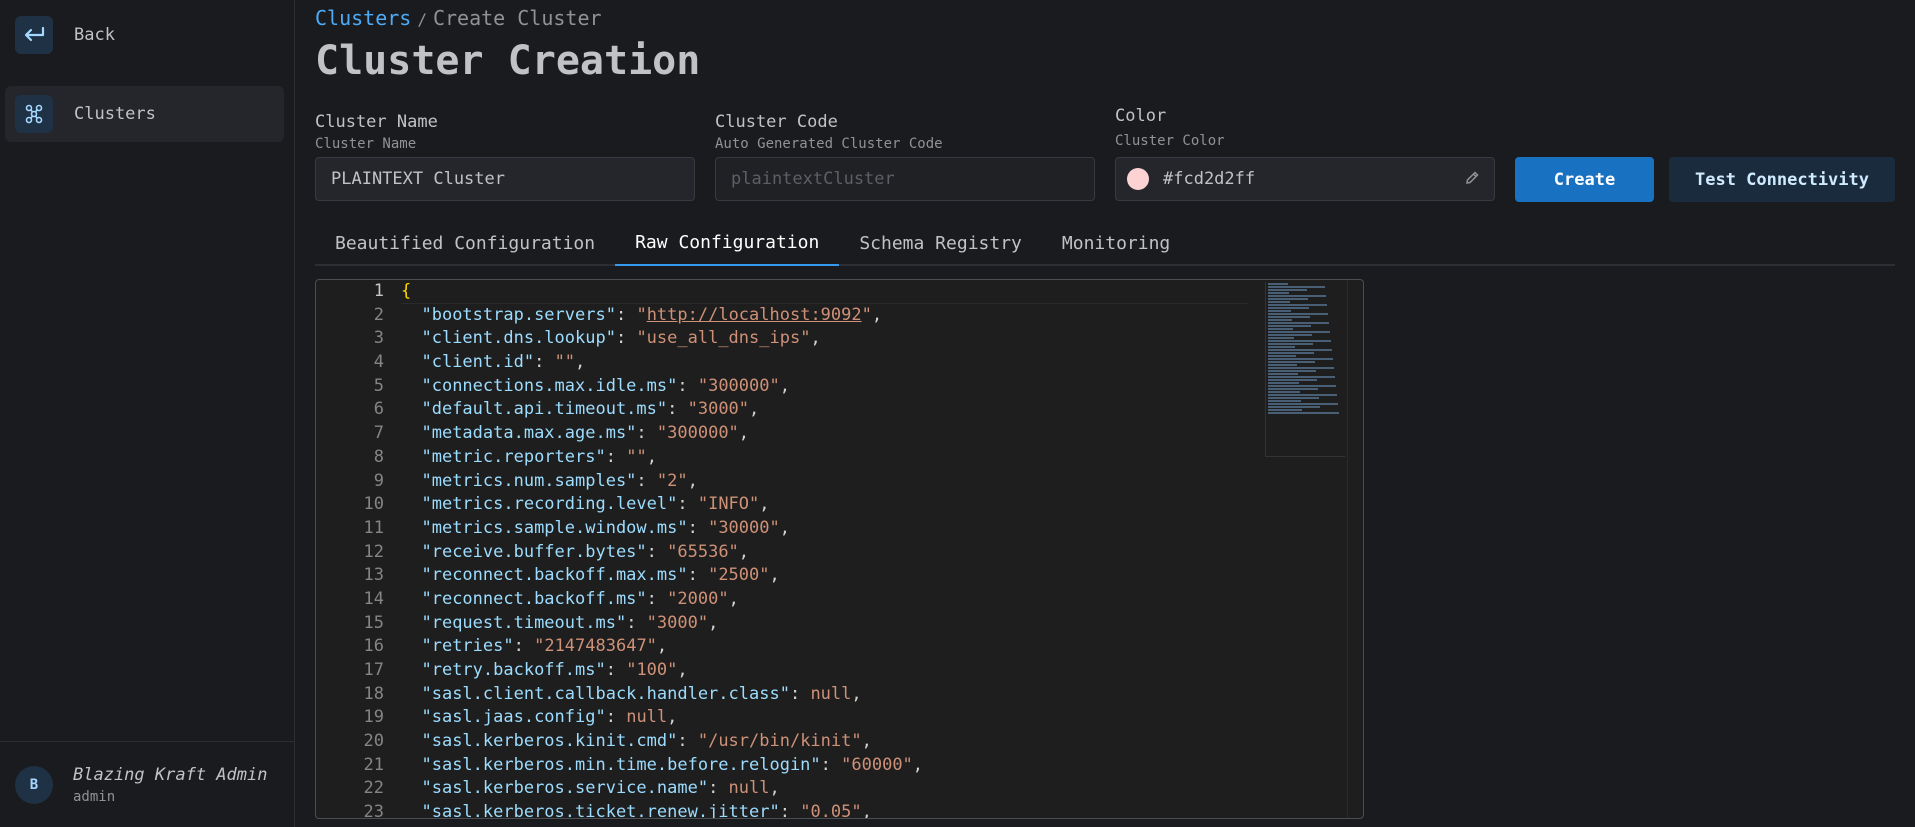 The image size is (1915, 827). What do you see at coordinates (1472, 180) in the screenshot?
I see `pencil-icon` at bounding box center [1472, 180].